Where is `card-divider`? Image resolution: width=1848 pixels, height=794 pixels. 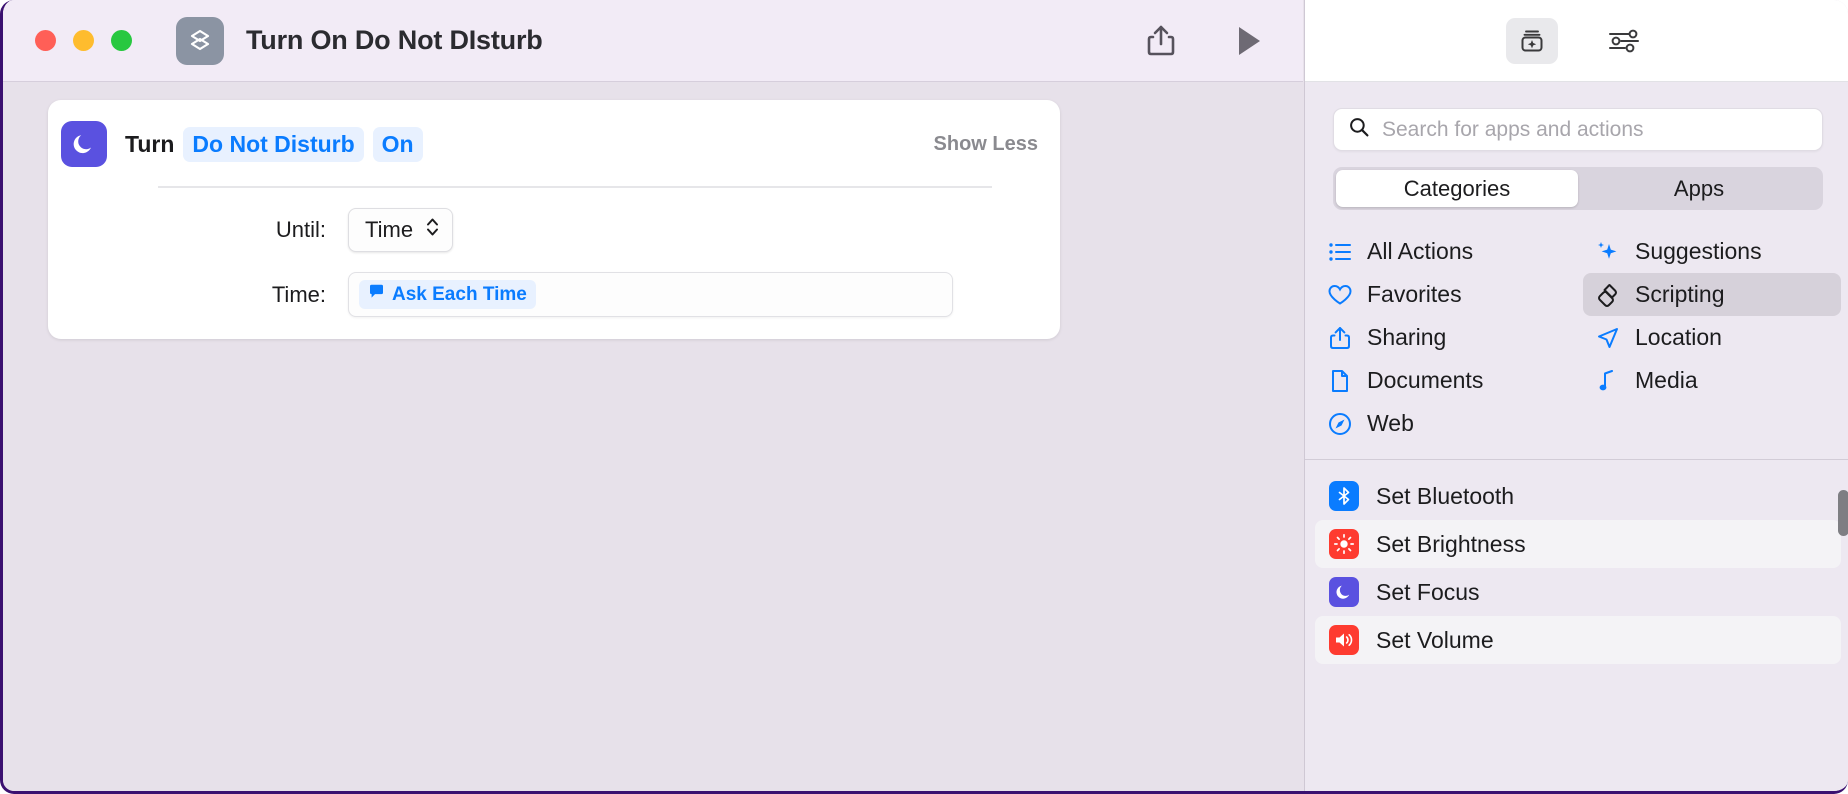
card-divider is located at coordinates (575, 187).